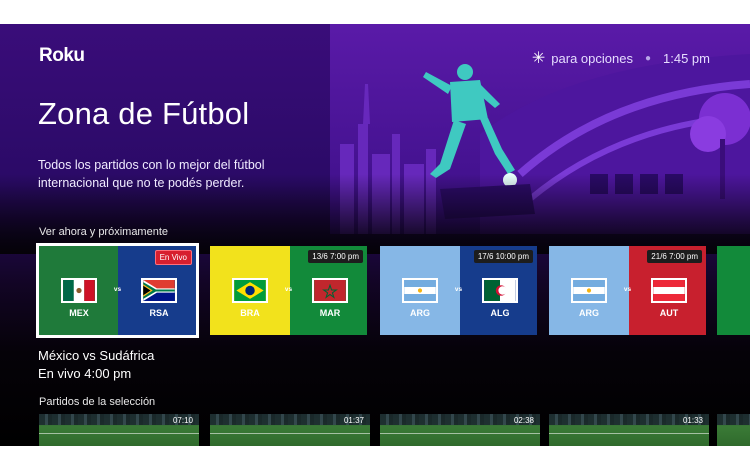  I want to click on time-badge: 21/6 7:00 pm, so click(674, 256).